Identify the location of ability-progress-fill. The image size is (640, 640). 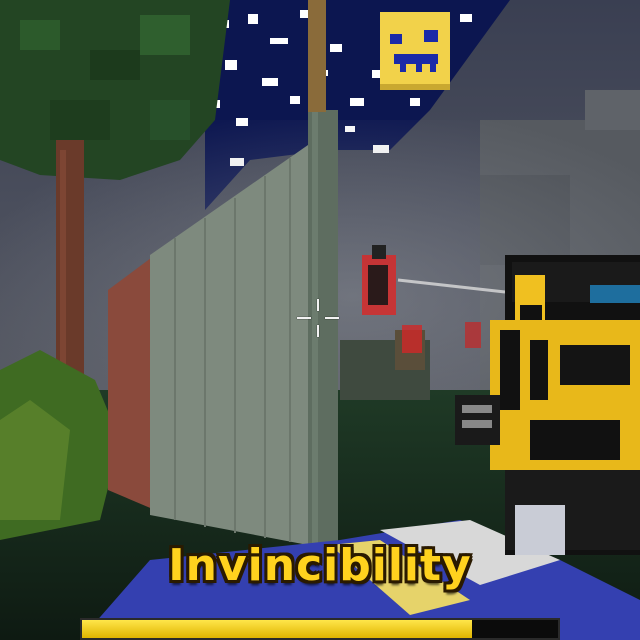
(277, 629).